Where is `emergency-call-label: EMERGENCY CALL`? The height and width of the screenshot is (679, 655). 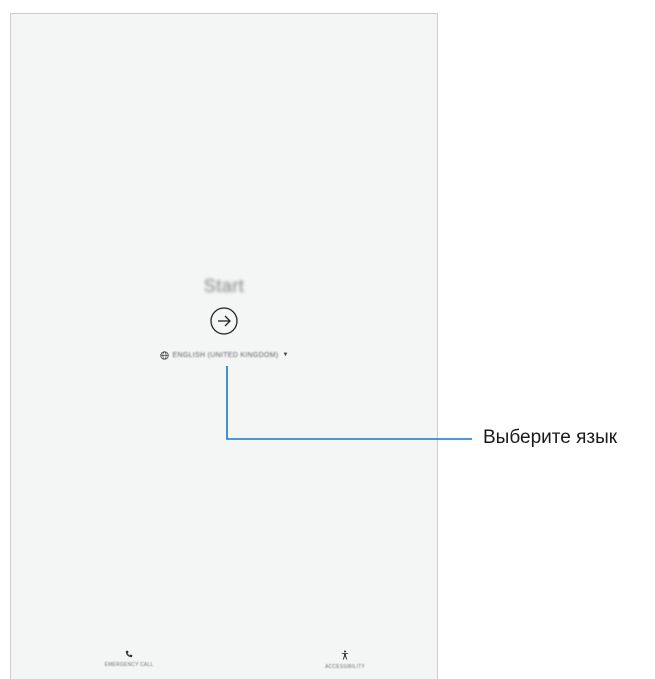
emergency-call-label: EMERGENCY CALL is located at coordinates (129, 665).